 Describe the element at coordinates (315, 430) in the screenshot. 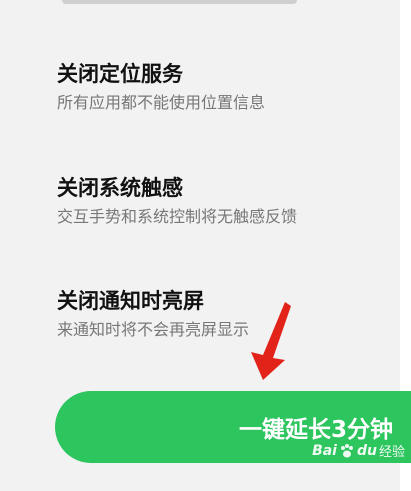

I see `extend-button-label: 一键延长3分钟` at that location.